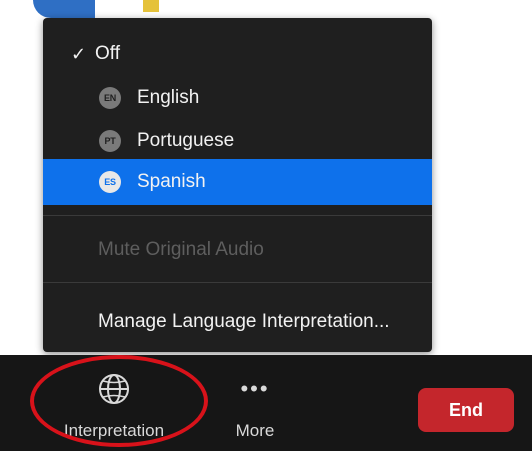  I want to click on language-badge-icon: ES, so click(110, 182).